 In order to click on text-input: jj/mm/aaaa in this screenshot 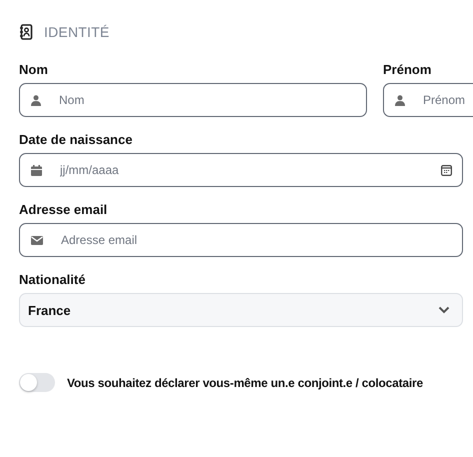, I will do `click(241, 170)`.